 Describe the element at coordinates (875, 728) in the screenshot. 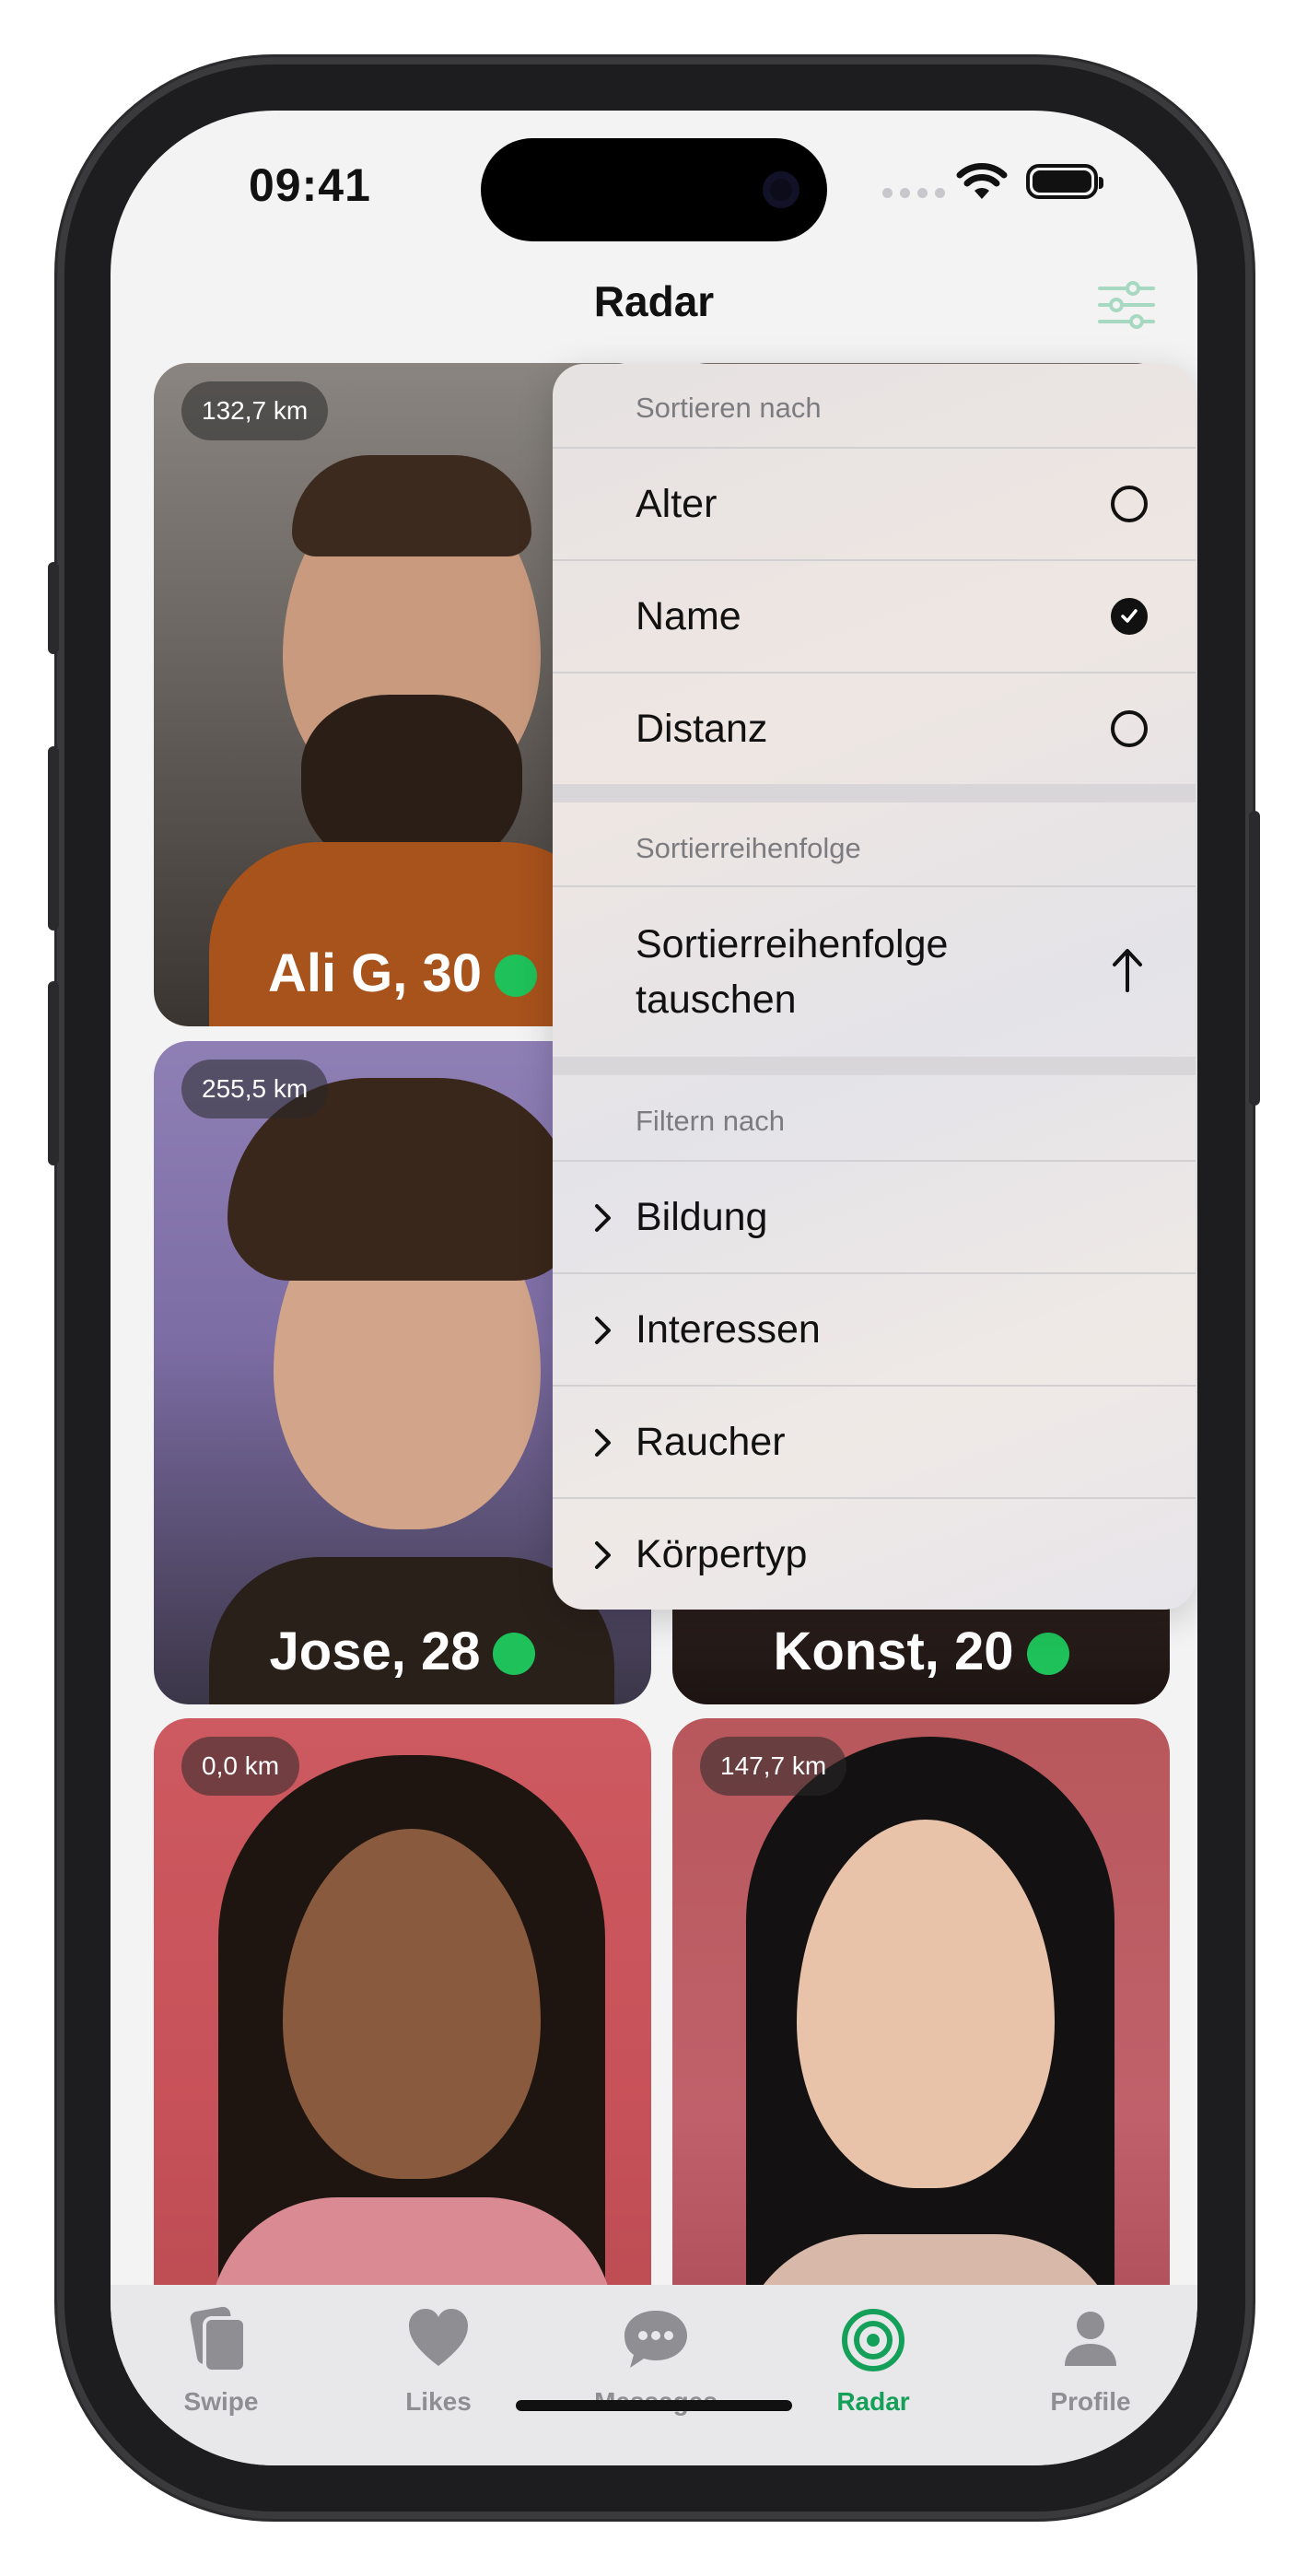

I see `sort-option-distanz: Distanz` at that location.